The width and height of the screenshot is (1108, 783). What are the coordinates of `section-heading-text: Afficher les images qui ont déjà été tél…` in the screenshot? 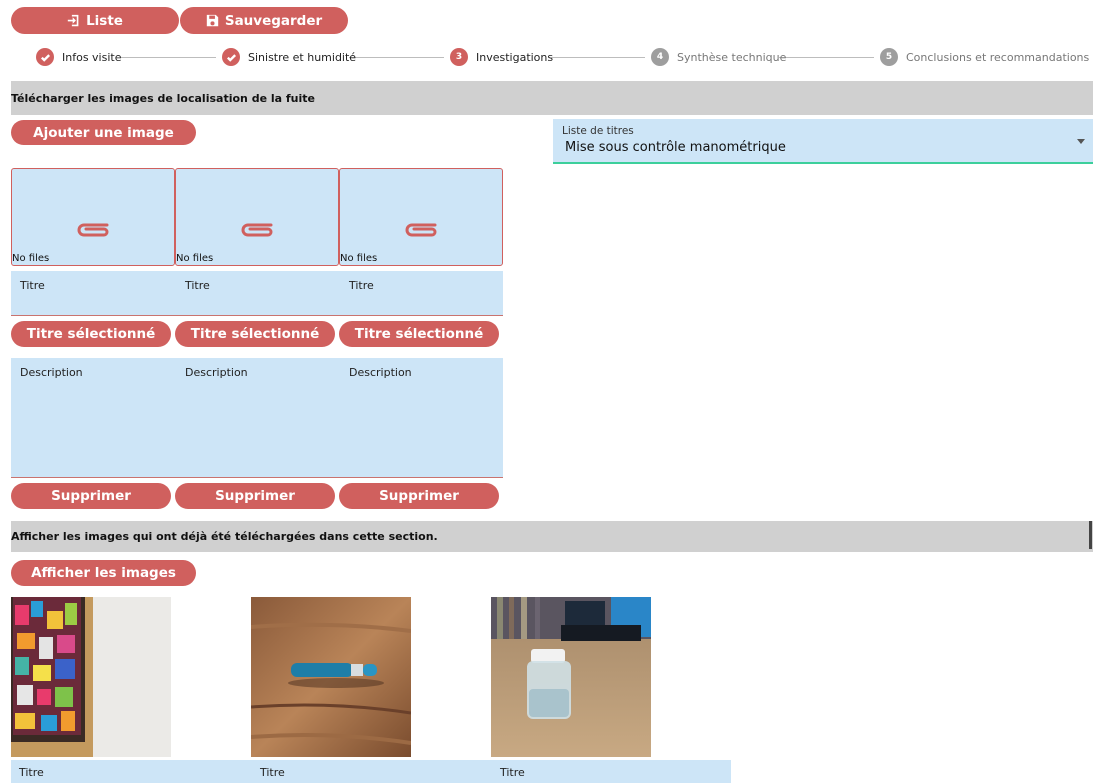 It's located at (224, 536).